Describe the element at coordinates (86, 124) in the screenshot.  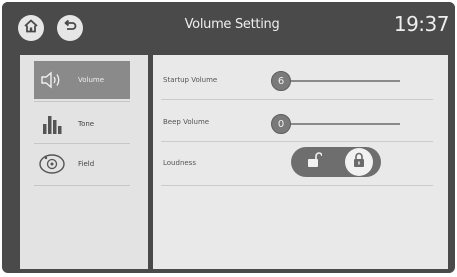
I see `sidebar-item-label: Tone` at that location.